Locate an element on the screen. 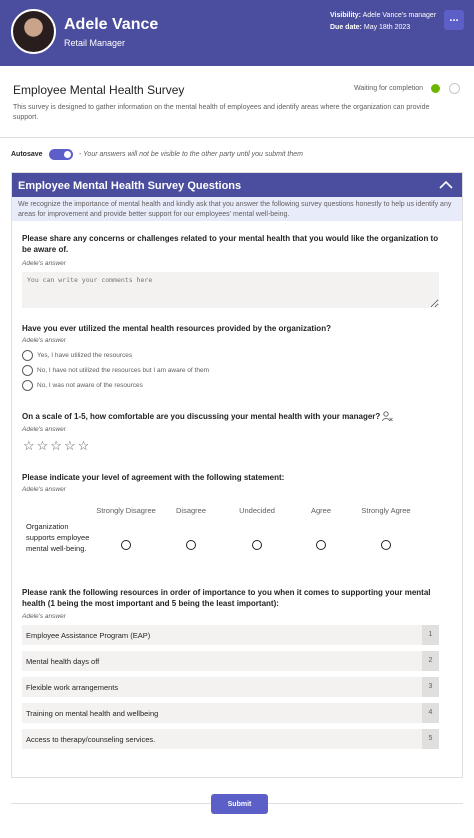 The width and height of the screenshot is (474, 838). rank-item: Access to therapy/counseling services. 5 is located at coordinates (230, 739).